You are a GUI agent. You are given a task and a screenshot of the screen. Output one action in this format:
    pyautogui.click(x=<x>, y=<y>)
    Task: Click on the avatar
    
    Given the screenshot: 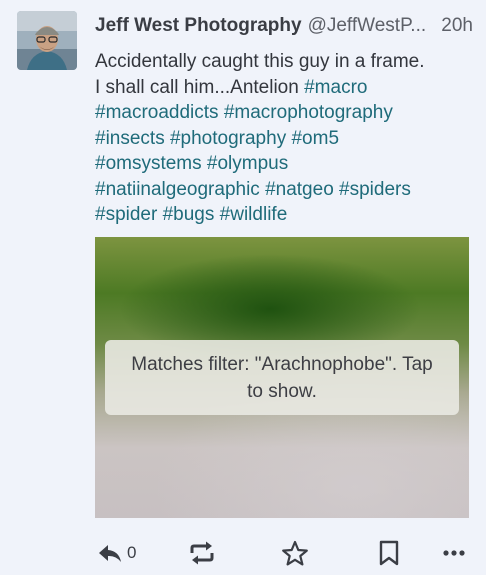 What is the action you would take?
    pyautogui.click(x=47, y=40)
    